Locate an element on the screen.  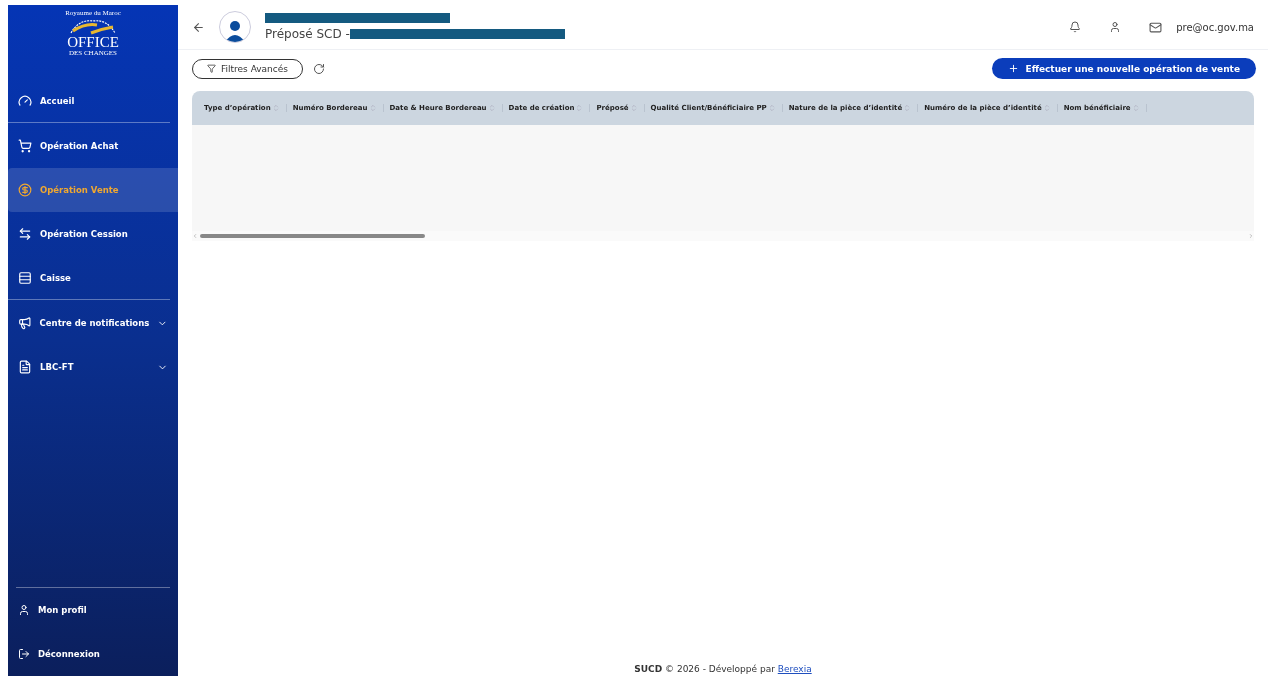
sidebar-item: LBC-FT is located at coordinates (93, 367).